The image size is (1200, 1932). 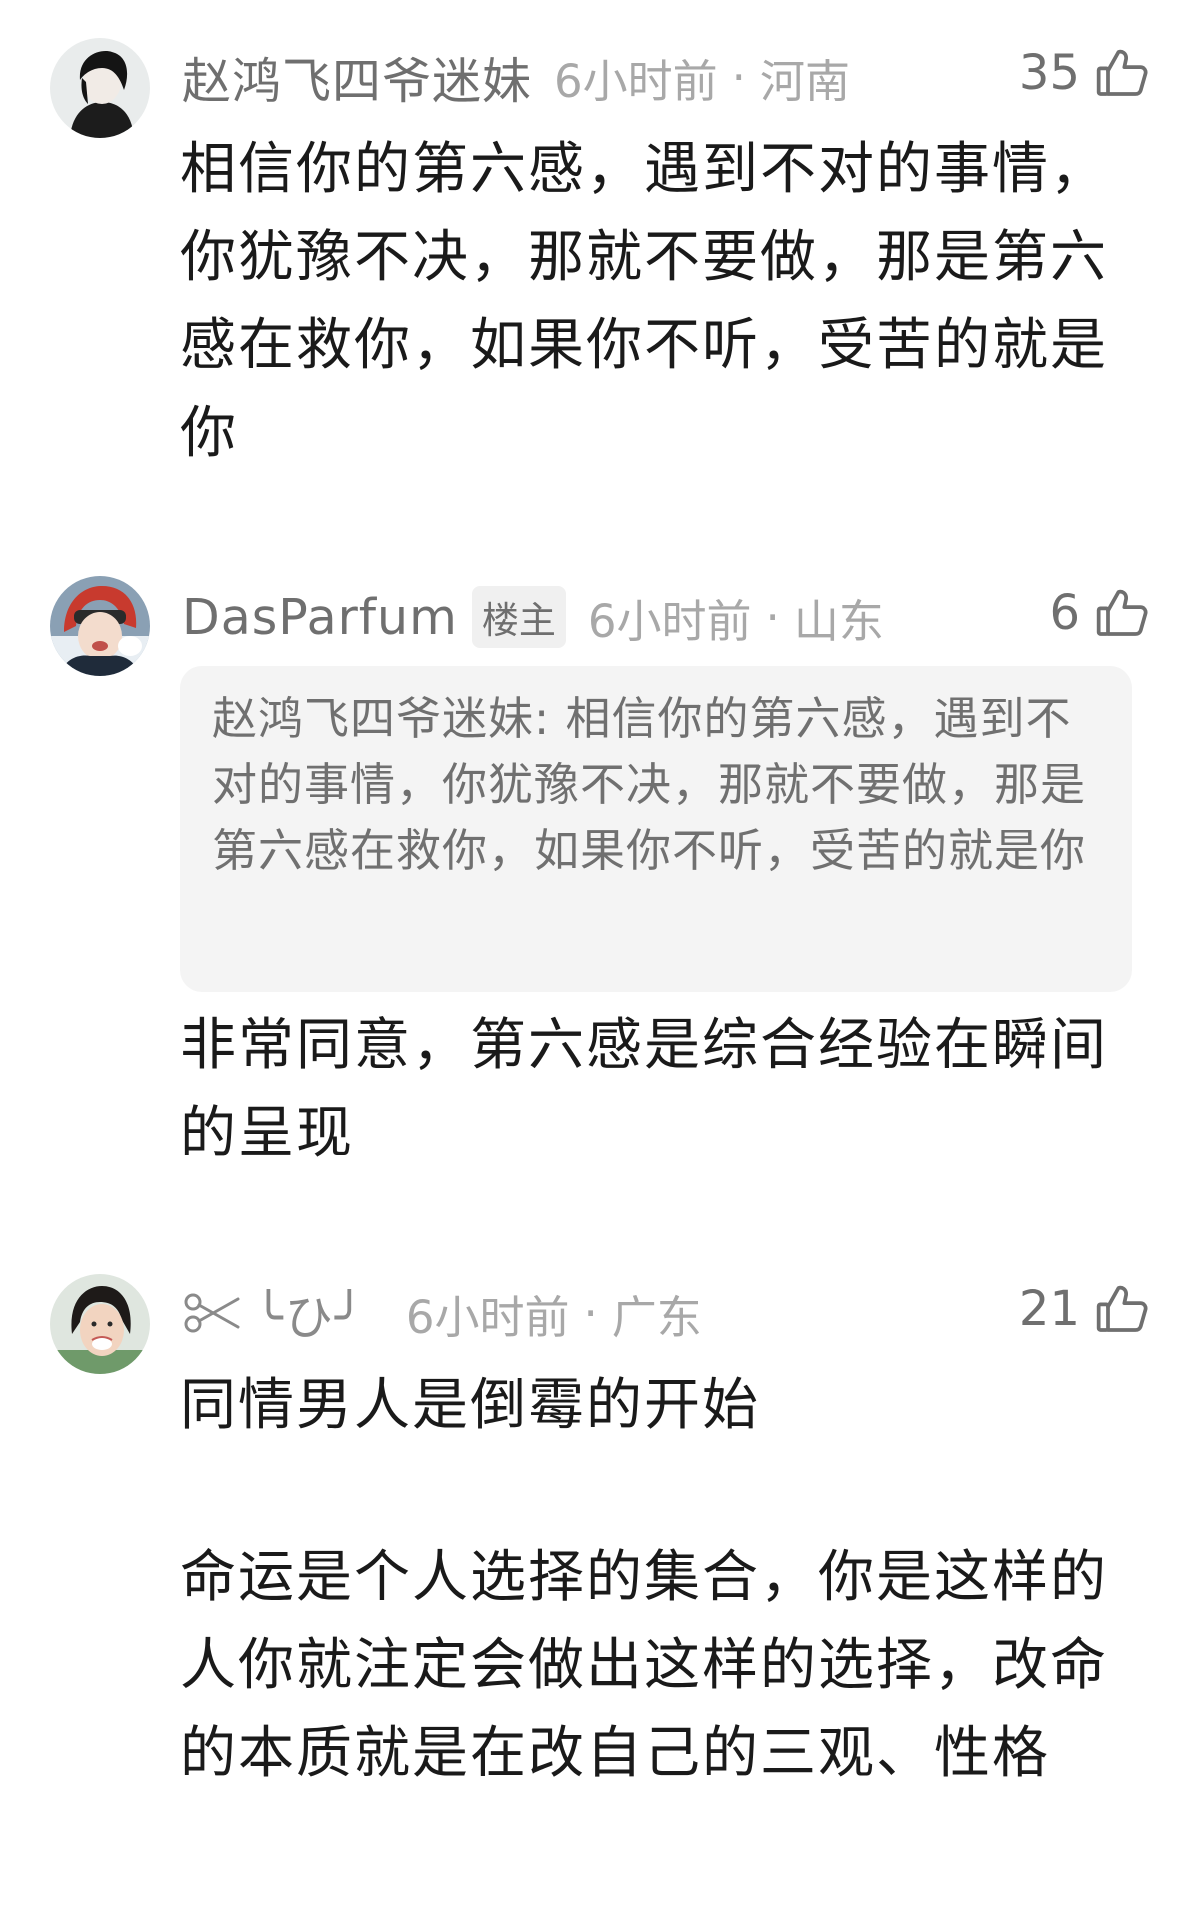 I want to click on like-button: 21, so click(x=1084, y=1309).